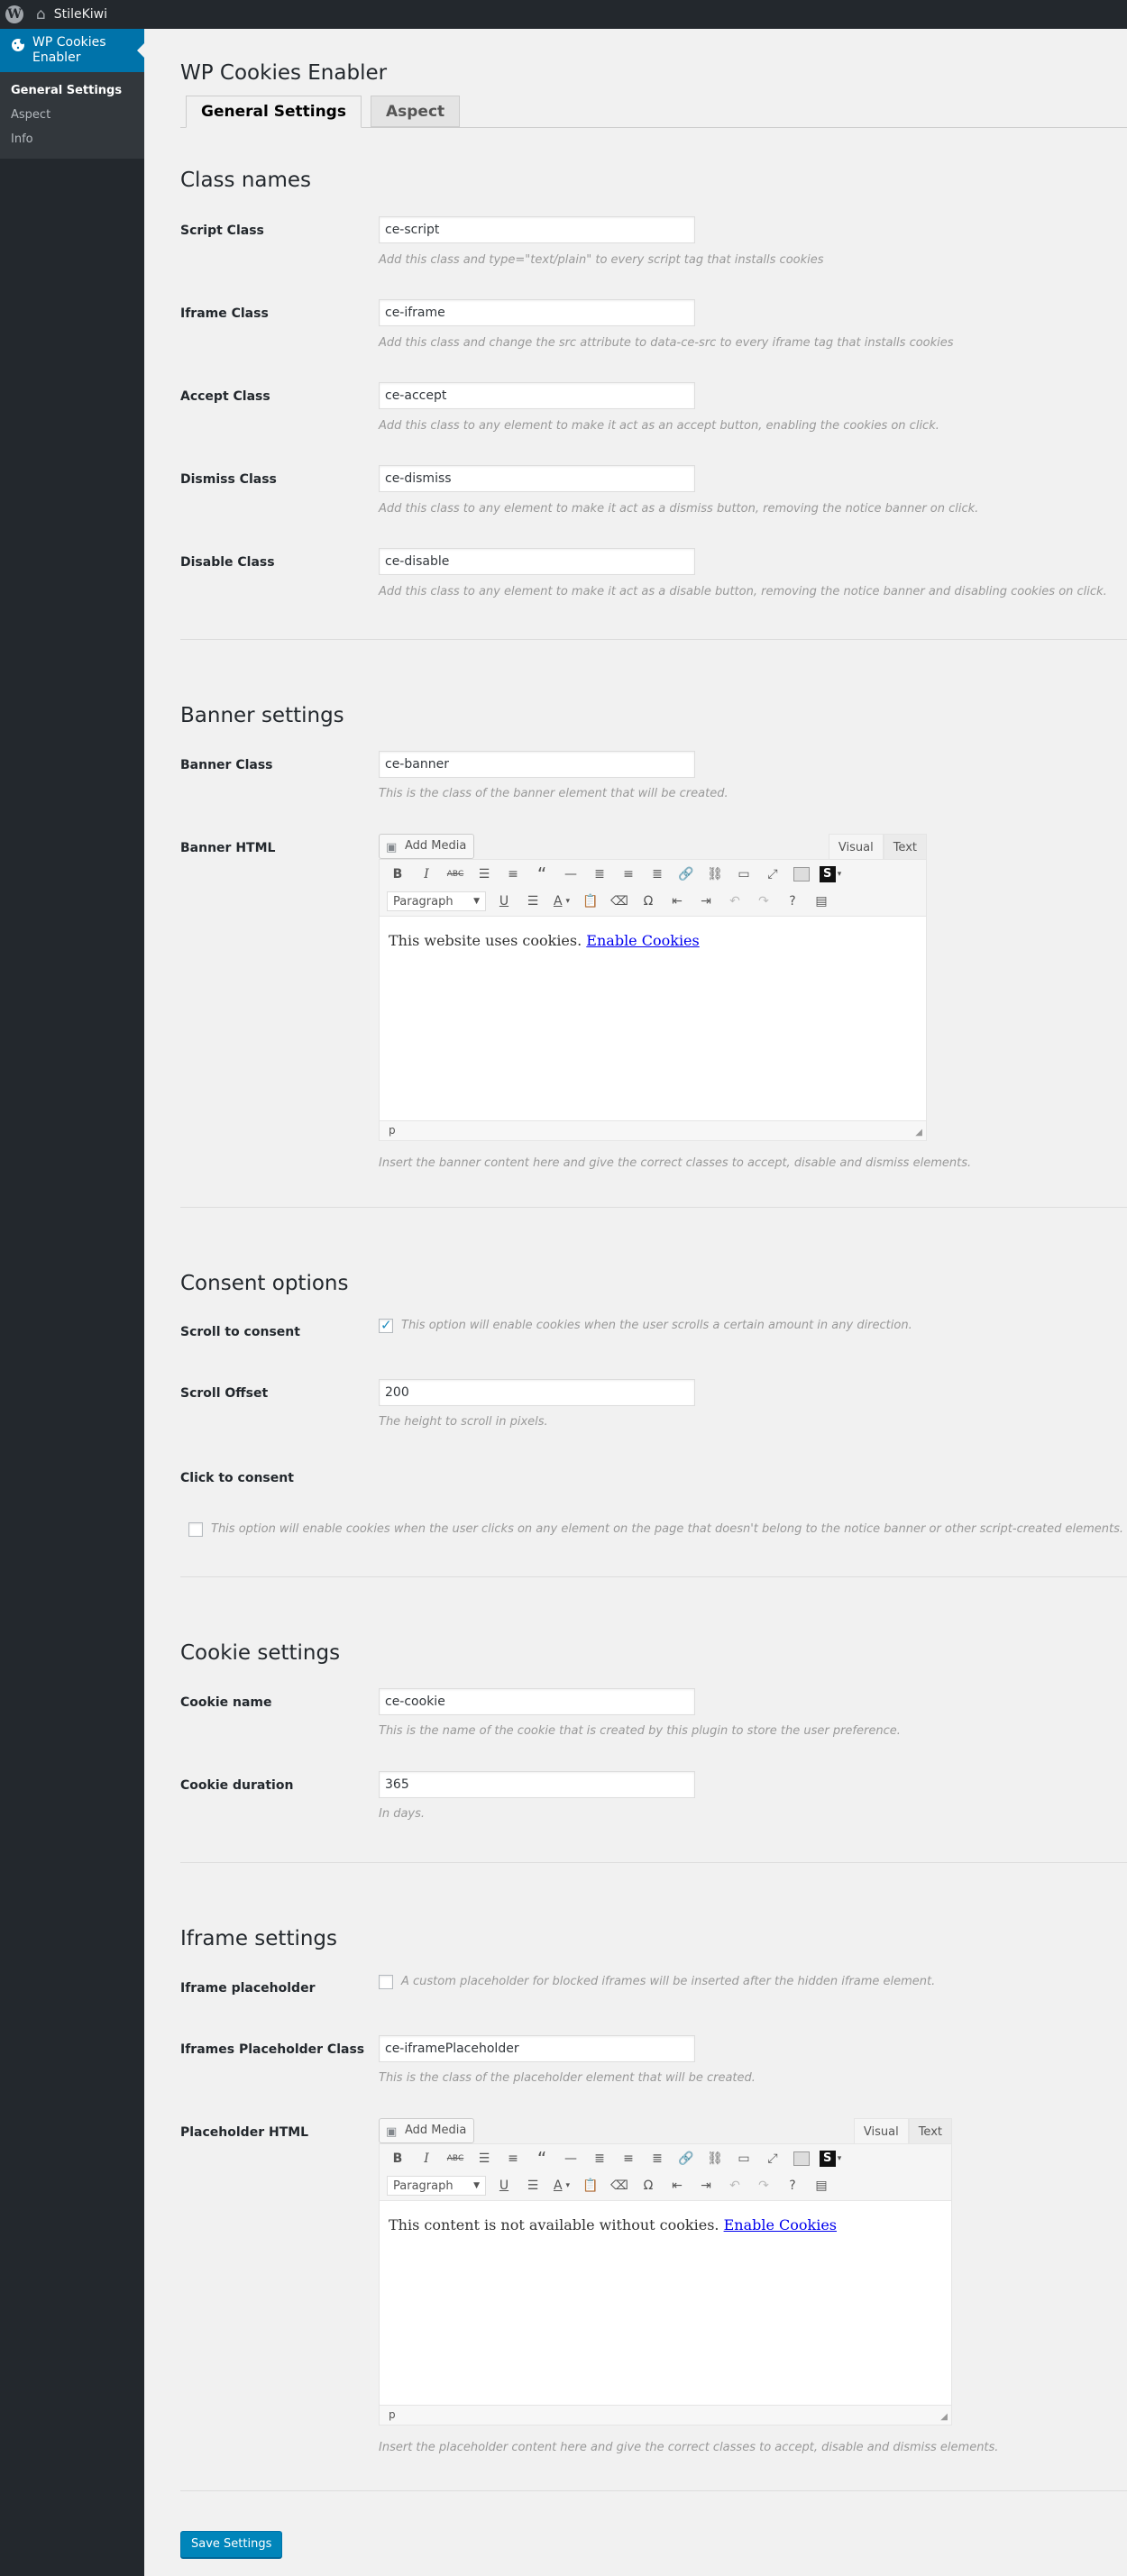 This screenshot has width=1127, height=2576. I want to click on dismiss-class-input, so click(537, 479).